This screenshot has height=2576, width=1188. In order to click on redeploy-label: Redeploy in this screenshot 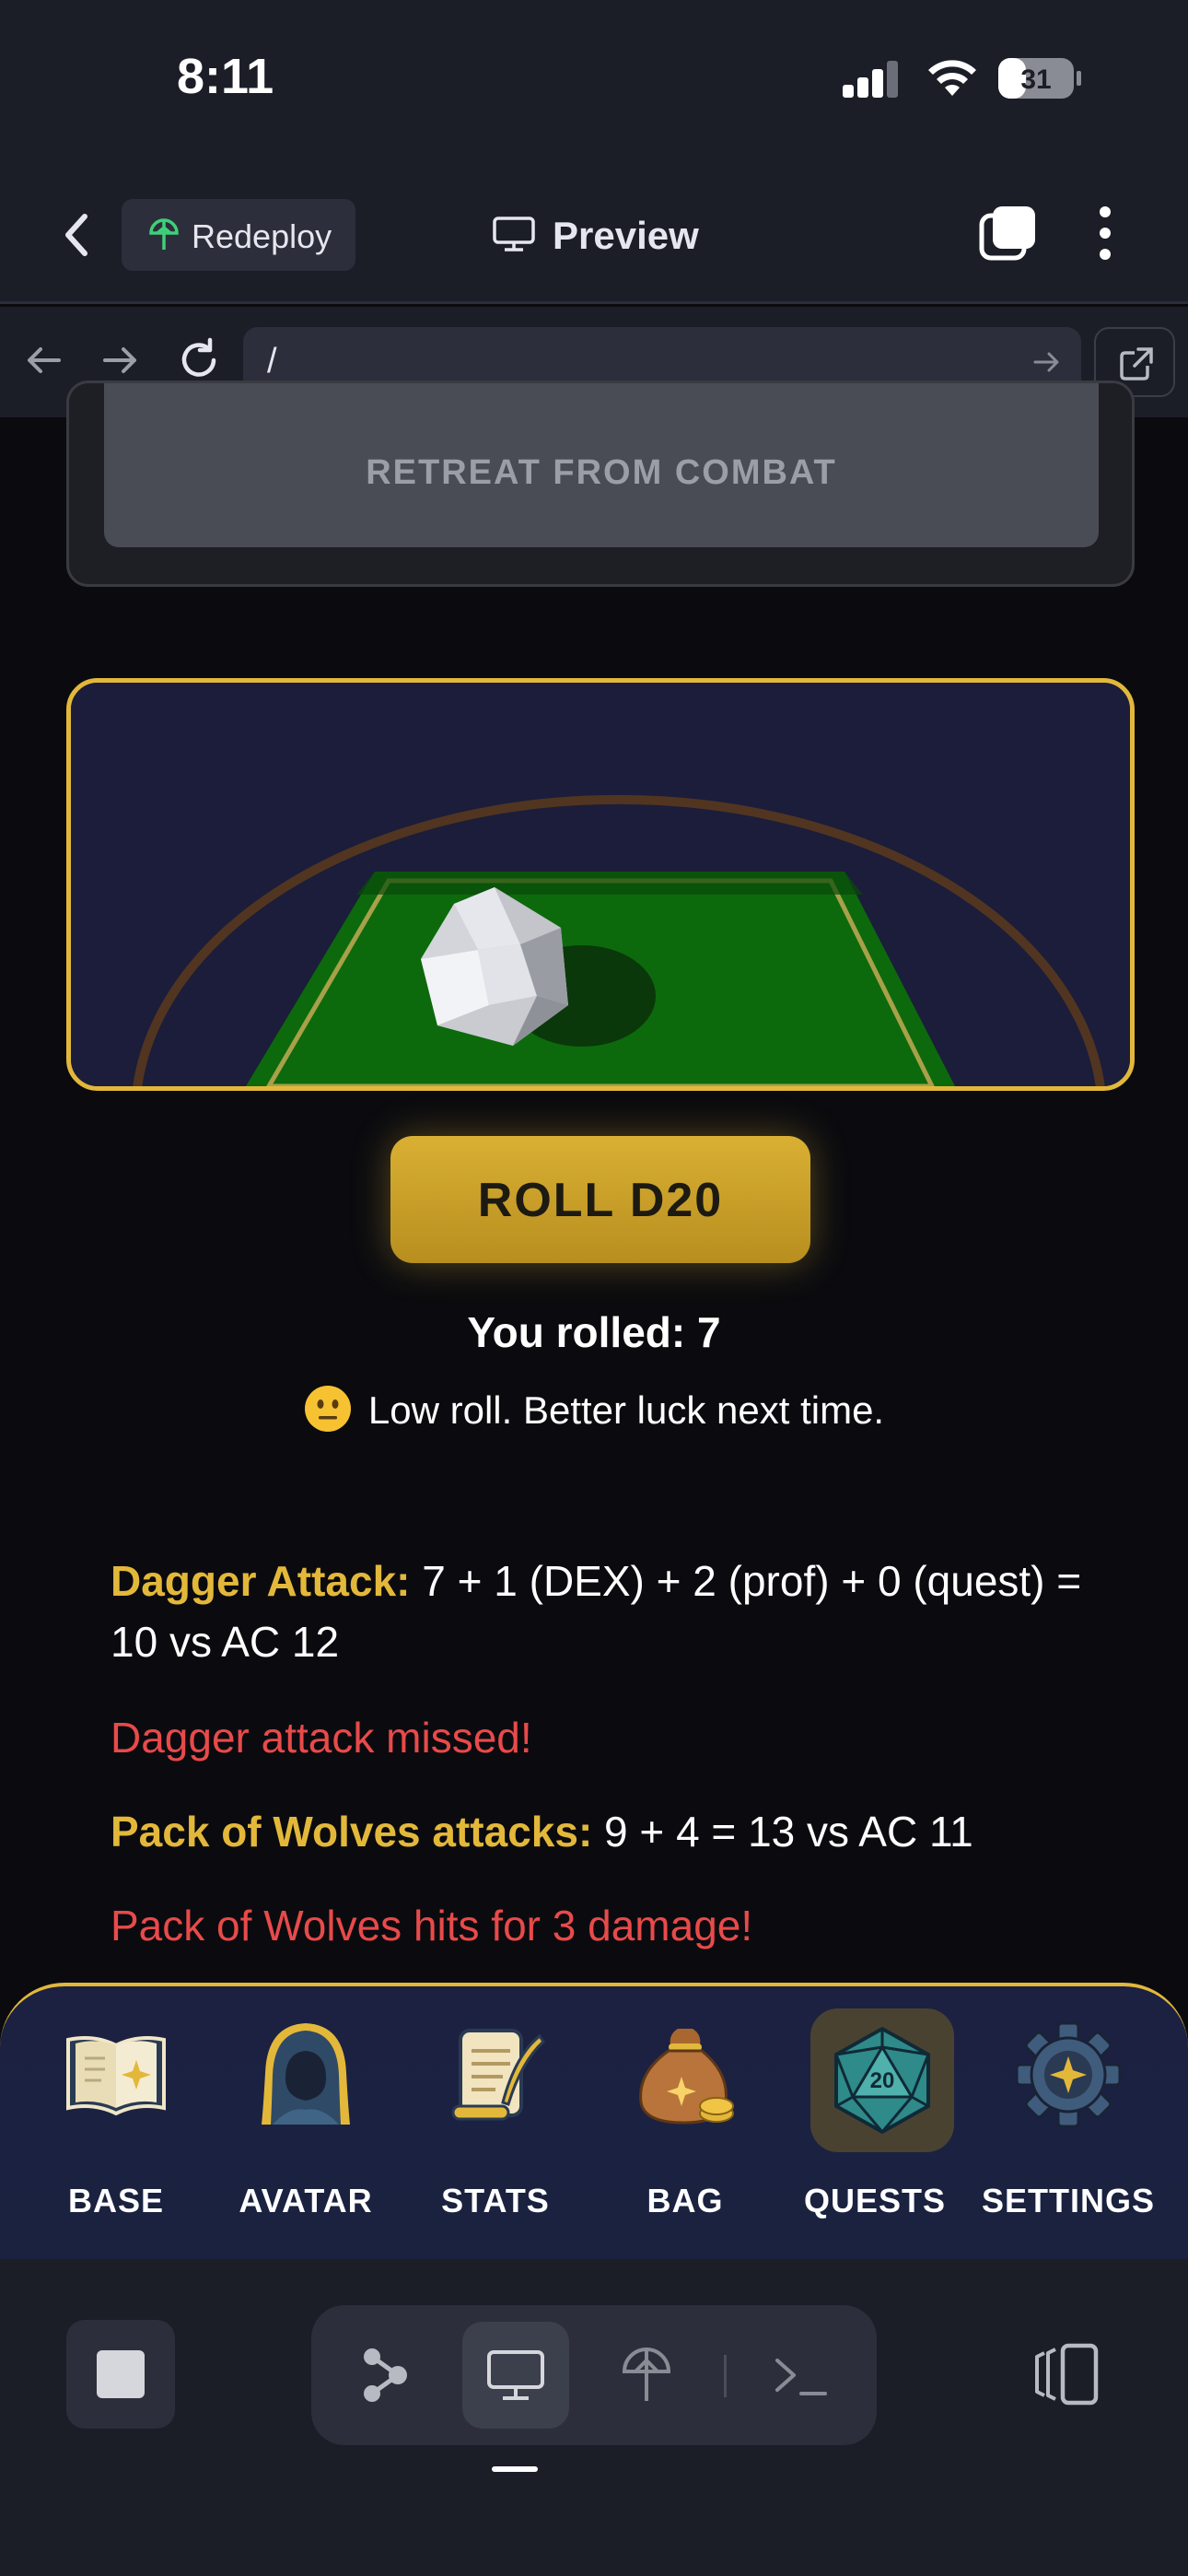, I will do `click(262, 236)`.